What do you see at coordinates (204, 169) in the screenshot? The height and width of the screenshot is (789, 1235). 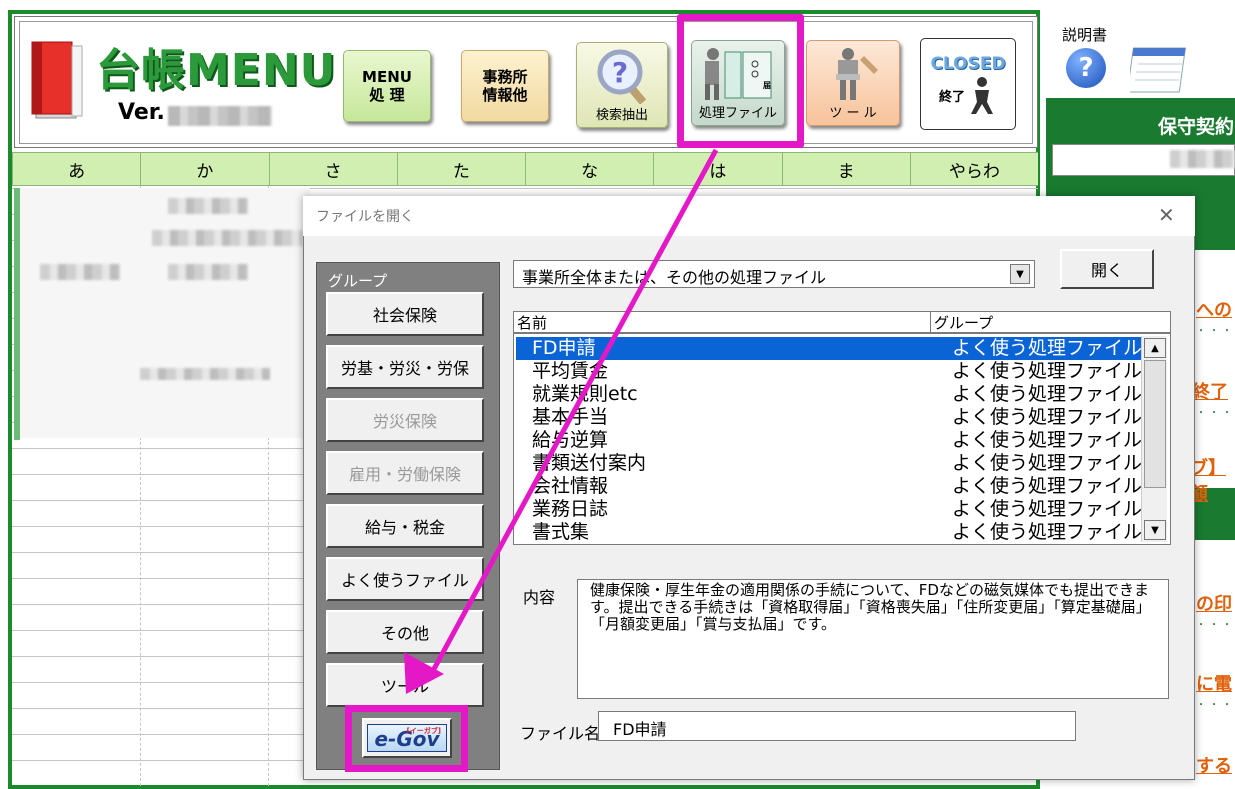 I see `kana-tab: か` at bounding box center [204, 169].